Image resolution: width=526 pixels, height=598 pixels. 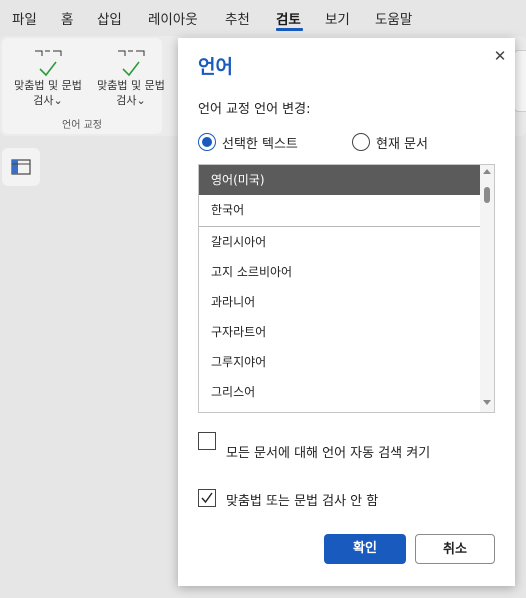 I want to click on navigation-pane-button, so click(x=21, y=167).